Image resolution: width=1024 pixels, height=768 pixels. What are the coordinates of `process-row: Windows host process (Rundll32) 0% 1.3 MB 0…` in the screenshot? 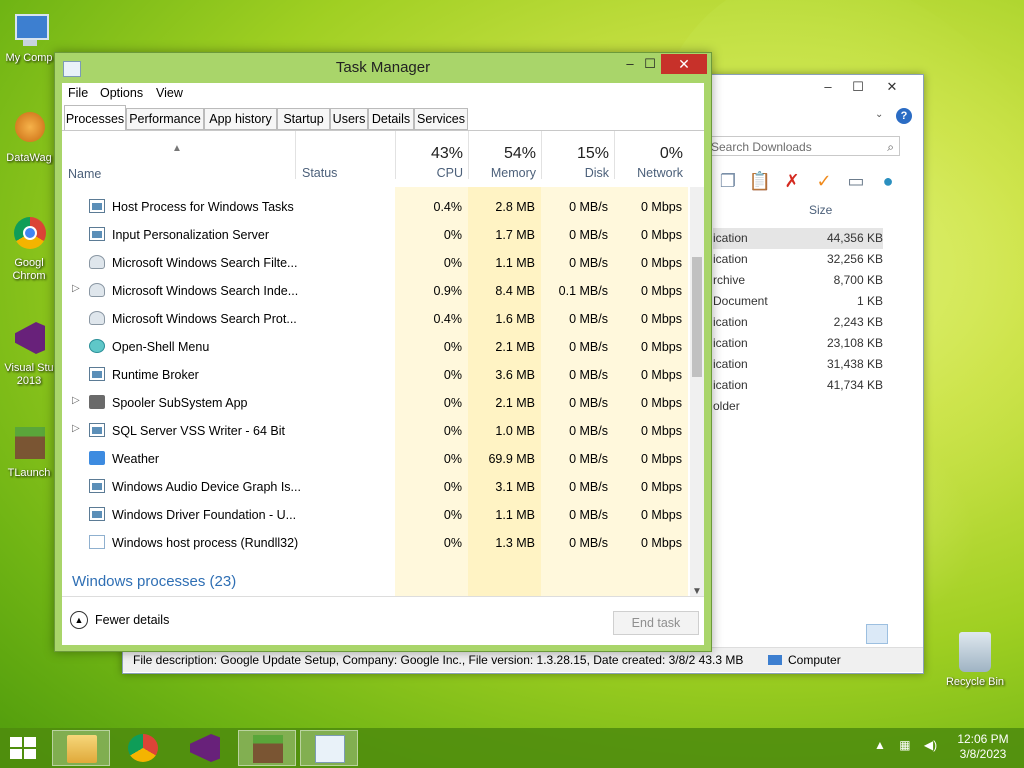 It's located at (375, 543).